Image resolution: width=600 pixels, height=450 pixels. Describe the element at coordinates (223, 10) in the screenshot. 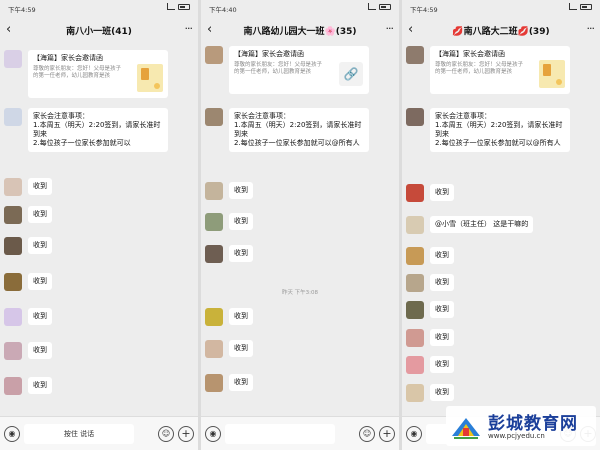

I see `status-time: 下午4:40` at that location.